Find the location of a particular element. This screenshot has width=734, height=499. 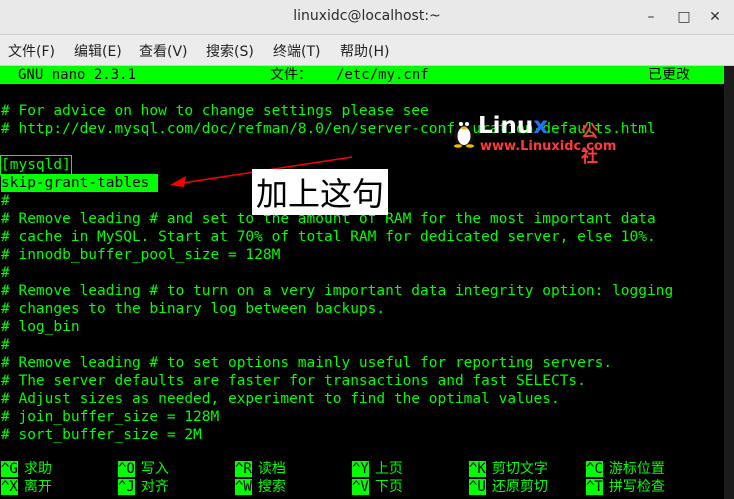

shortcut-label: 剪切文字 is located at coordinates (519, 469).